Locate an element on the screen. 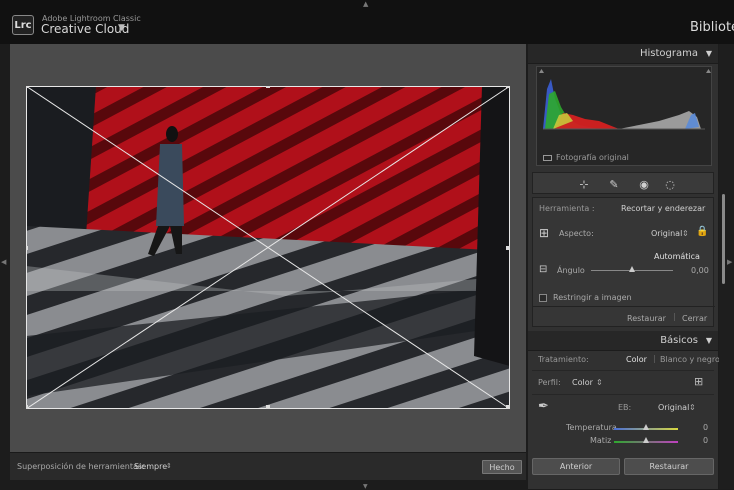  aspect-icon: ⊞ is located at coordinates (544, 233).